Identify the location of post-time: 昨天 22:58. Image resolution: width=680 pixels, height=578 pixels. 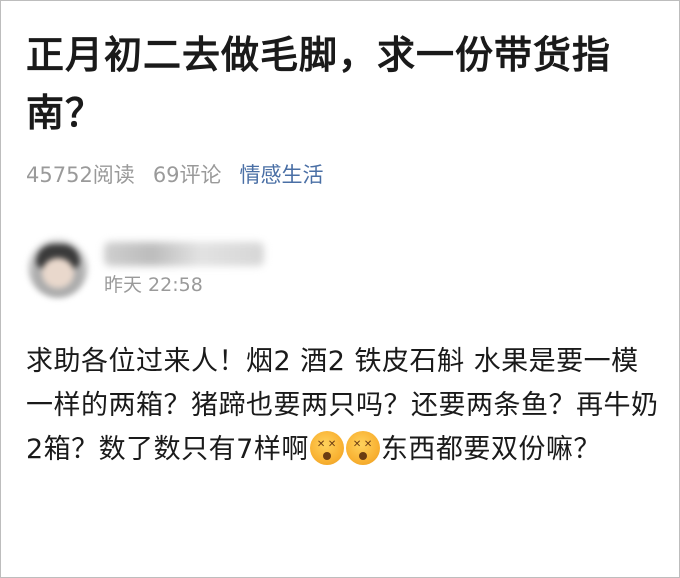
(153, 285).